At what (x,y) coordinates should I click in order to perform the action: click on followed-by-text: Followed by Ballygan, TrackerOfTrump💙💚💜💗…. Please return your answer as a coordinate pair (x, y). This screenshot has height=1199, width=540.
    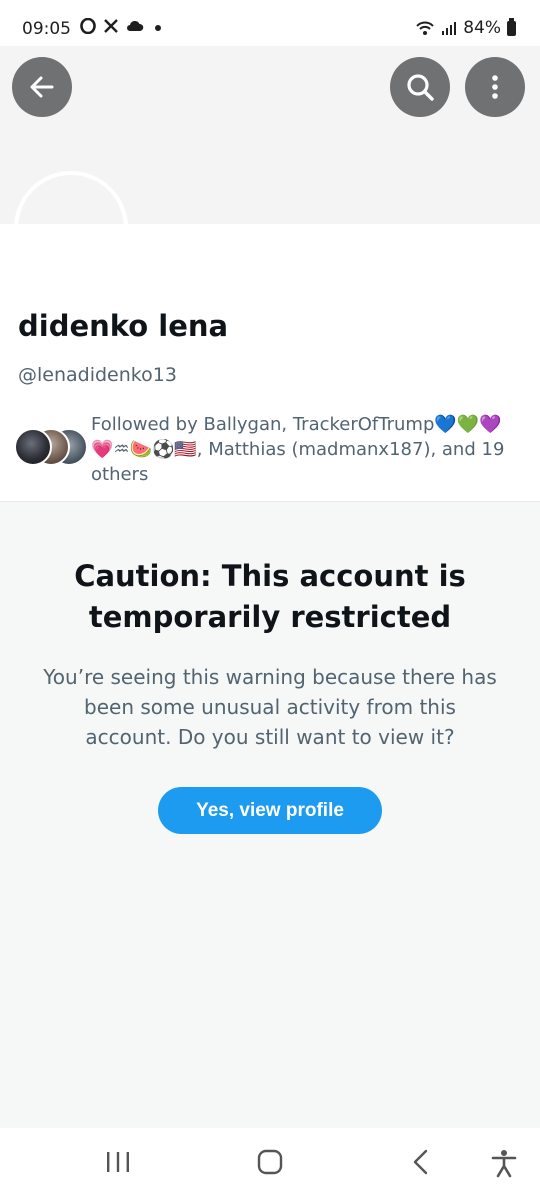
    Looking at the image, I should click on (306, 449).